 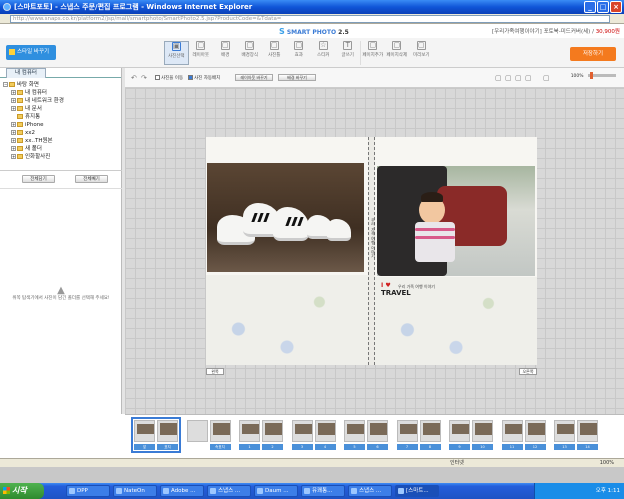 I want to click on status-zoom: 100%, so click(x=607, y=463).